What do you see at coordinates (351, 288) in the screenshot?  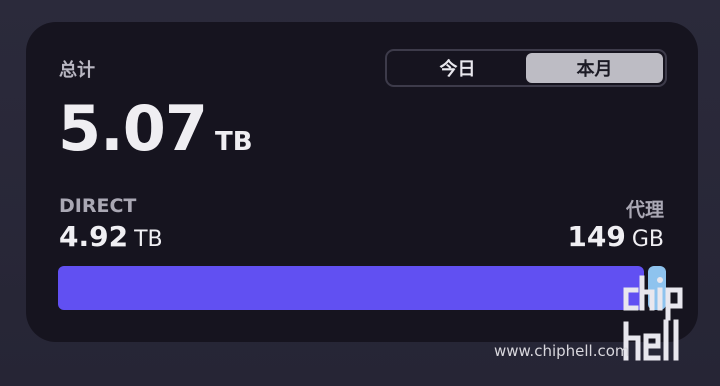 I see `usage-bar-direct-segment` at bounding box center [351, 288].